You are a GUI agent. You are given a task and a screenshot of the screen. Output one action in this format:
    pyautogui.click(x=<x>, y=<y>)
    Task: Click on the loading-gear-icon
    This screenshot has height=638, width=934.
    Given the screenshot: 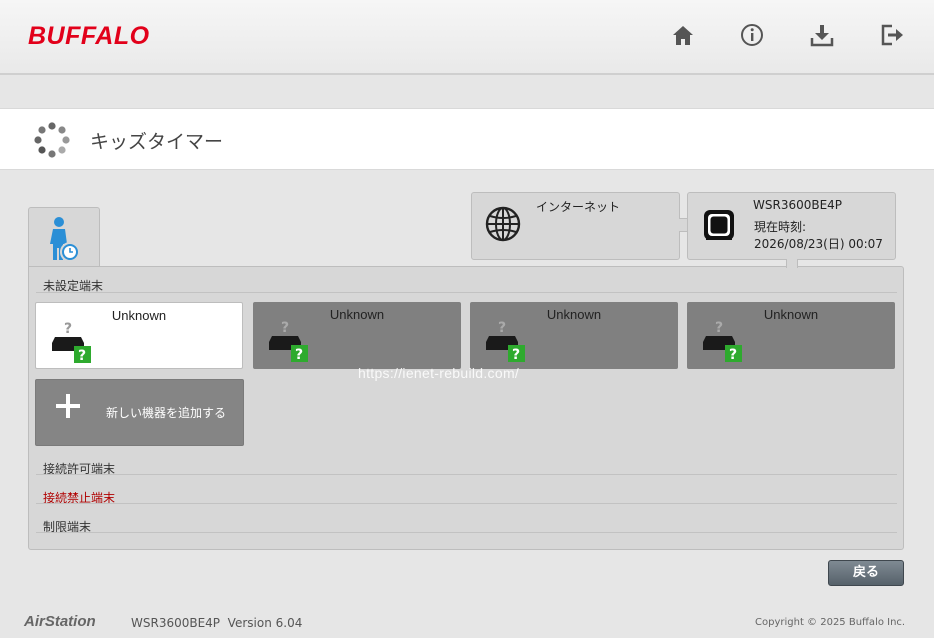 What is the action you would take?
    pyautogui.click(x=52, y=140)
    